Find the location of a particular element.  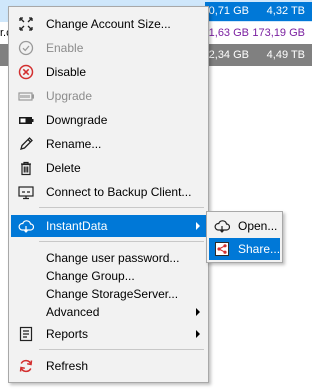

menu-item-label: Enable is located at coordinates (65, 48).